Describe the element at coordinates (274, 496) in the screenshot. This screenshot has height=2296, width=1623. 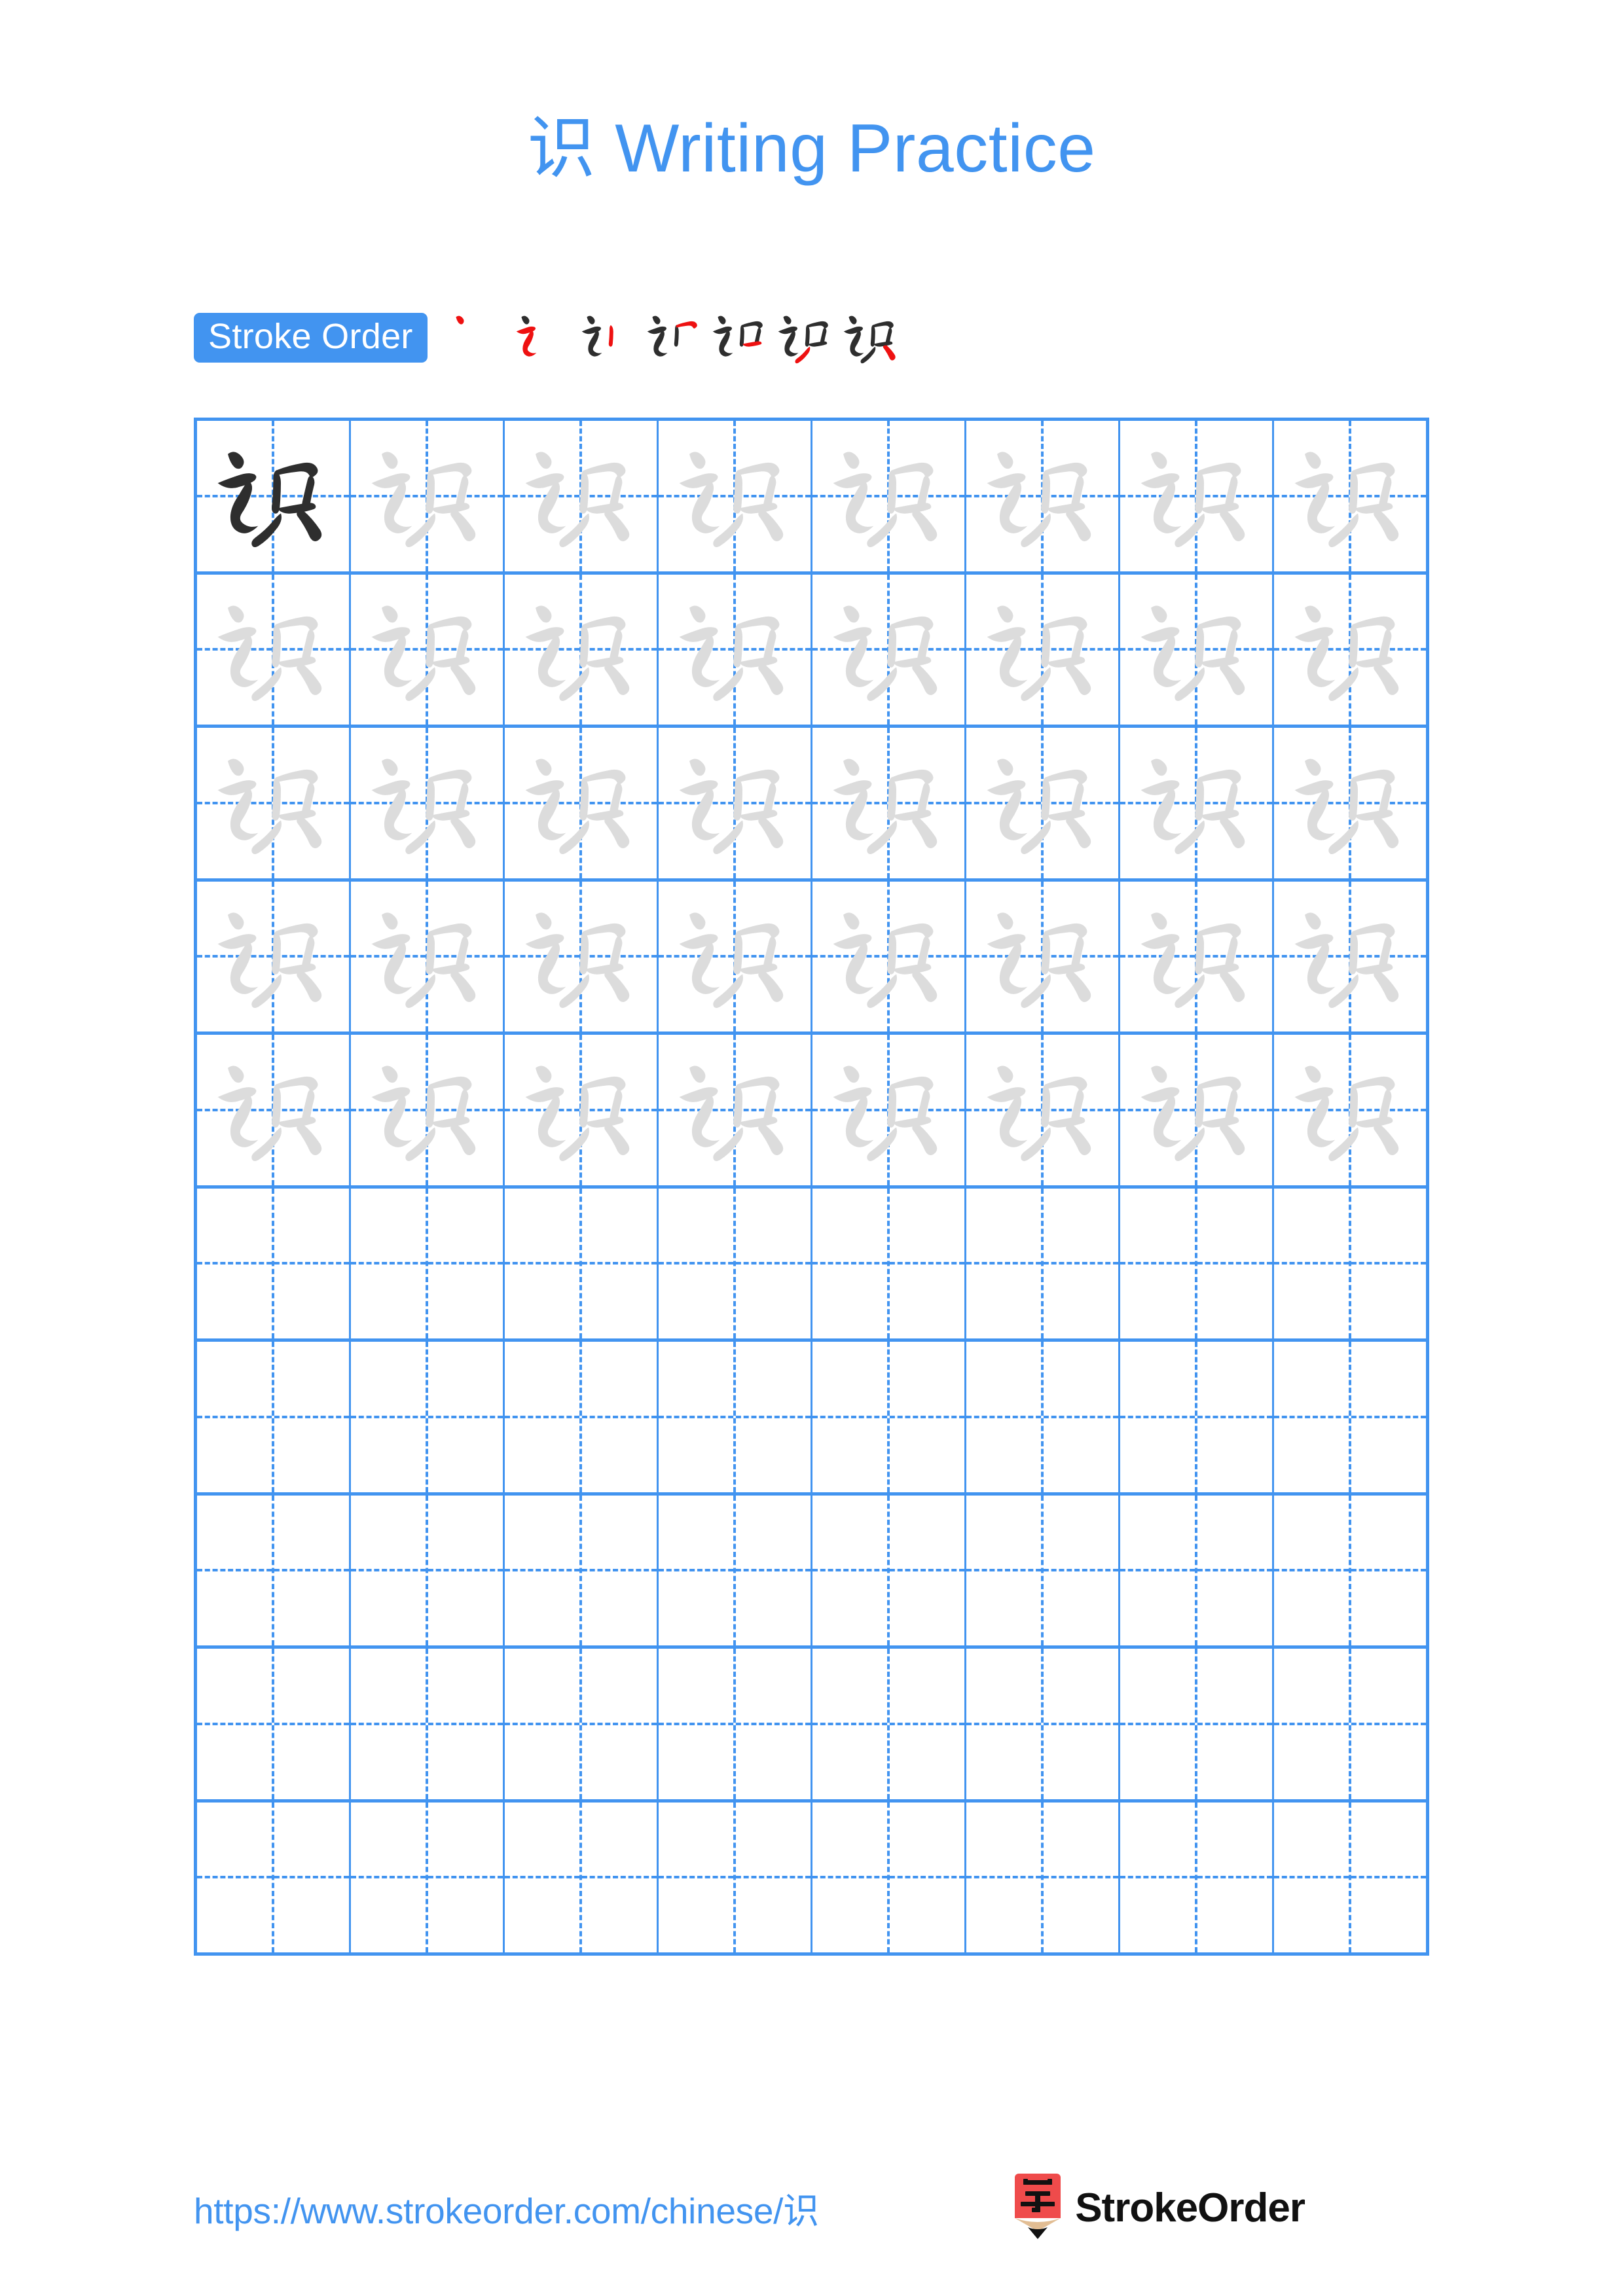
I see `grid-cell-model` at that location.